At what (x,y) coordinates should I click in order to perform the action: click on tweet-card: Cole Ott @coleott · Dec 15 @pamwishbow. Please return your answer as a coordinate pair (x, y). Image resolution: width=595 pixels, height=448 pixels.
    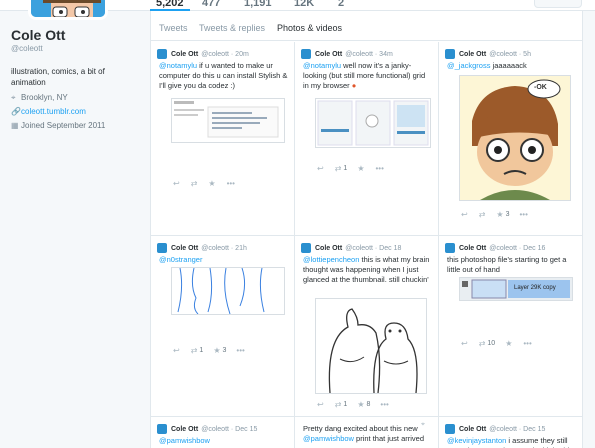
    Looking at the image, I should click on (223, 432).